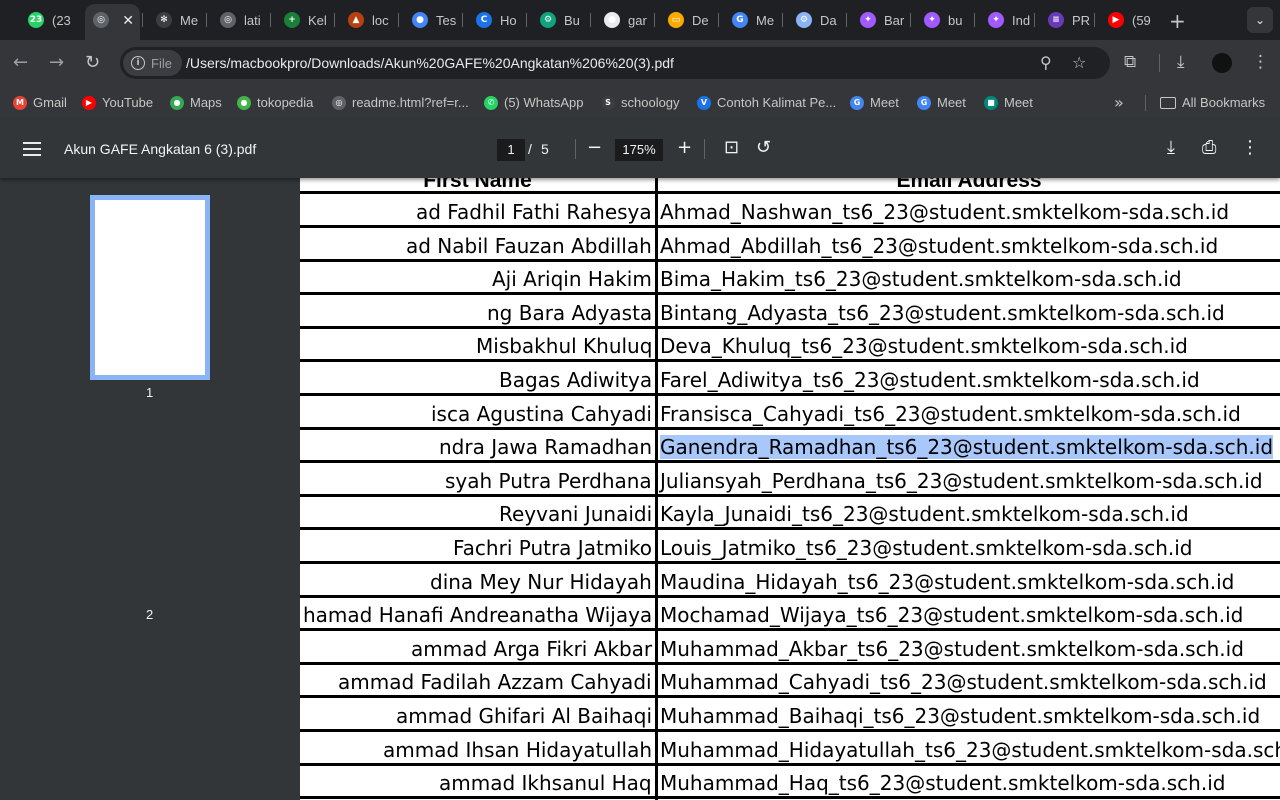  I want to click on tab-title: Ho, so click(508, 20).